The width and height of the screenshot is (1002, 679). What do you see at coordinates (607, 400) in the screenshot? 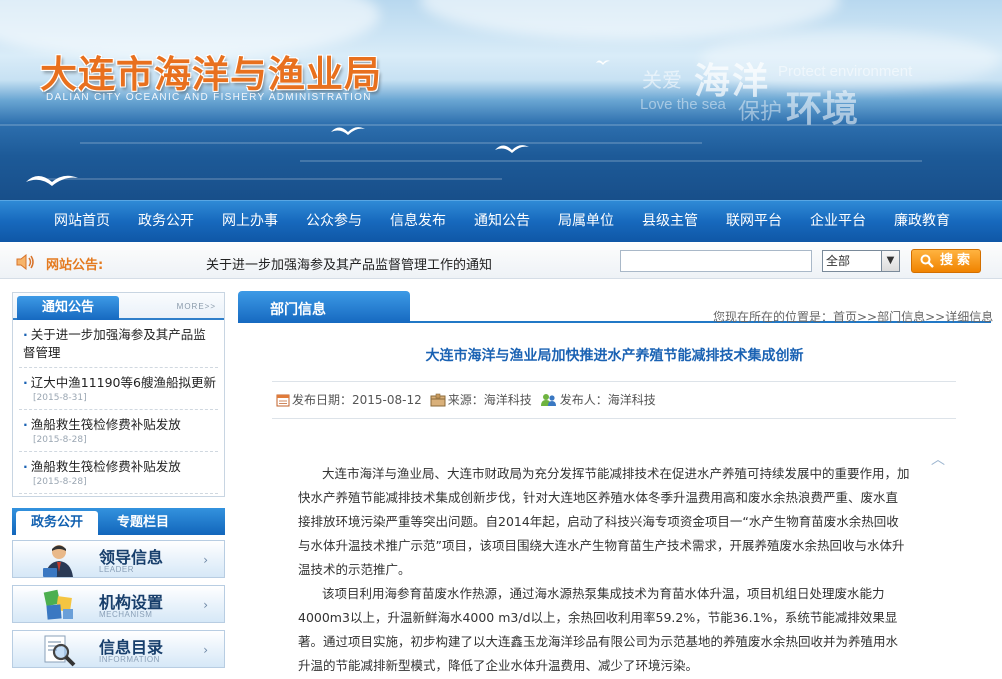
I see `article-publisher: 发布人：海洋科技` at bounding box center [607, 400].